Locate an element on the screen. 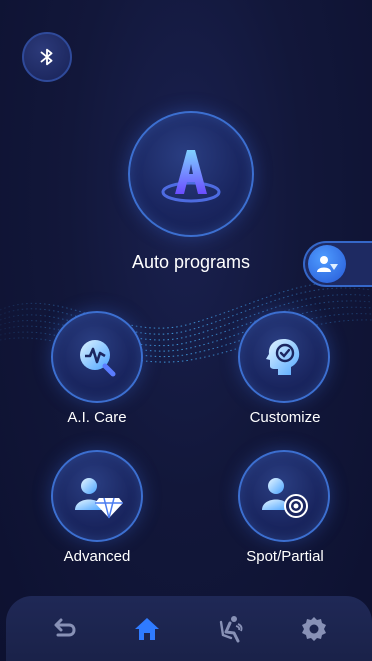 The width and height of the screenshot is (372, 661). advanced-label: Advanced is located at coordinates (97, 556).